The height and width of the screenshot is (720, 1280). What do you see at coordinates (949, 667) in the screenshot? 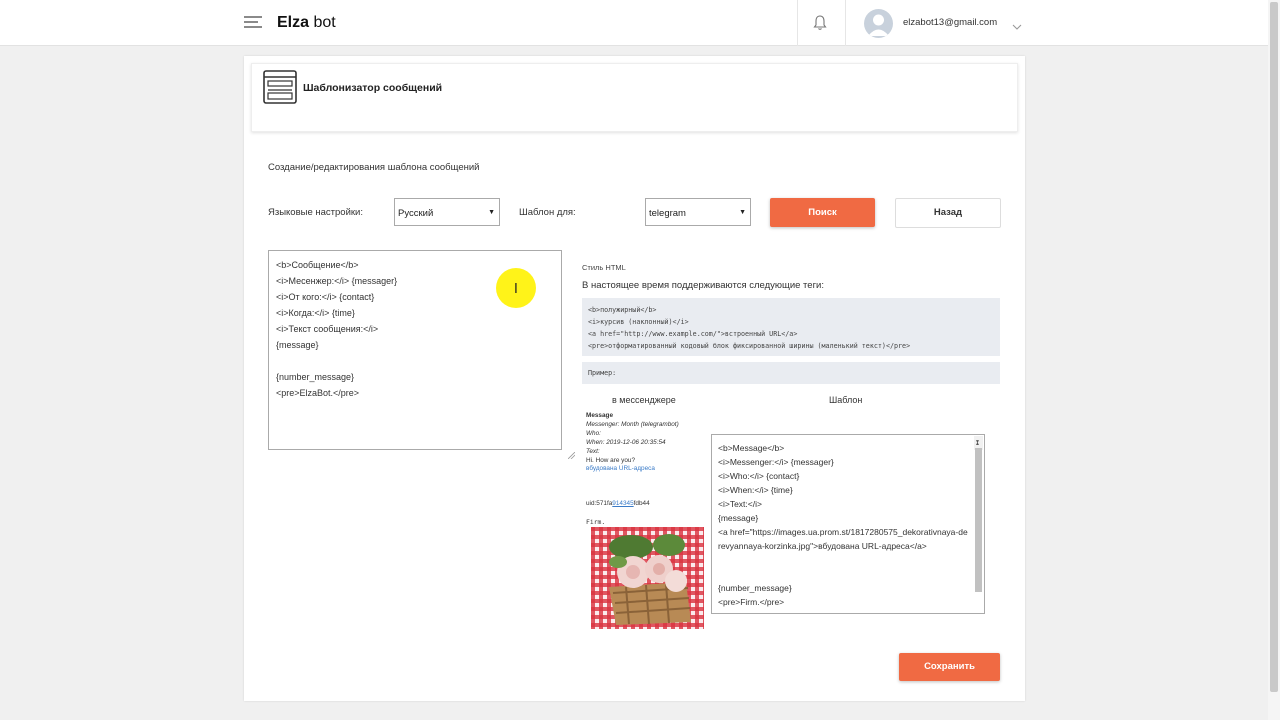
I see `save-button: Сохранить` at bounding box center [949, 667].